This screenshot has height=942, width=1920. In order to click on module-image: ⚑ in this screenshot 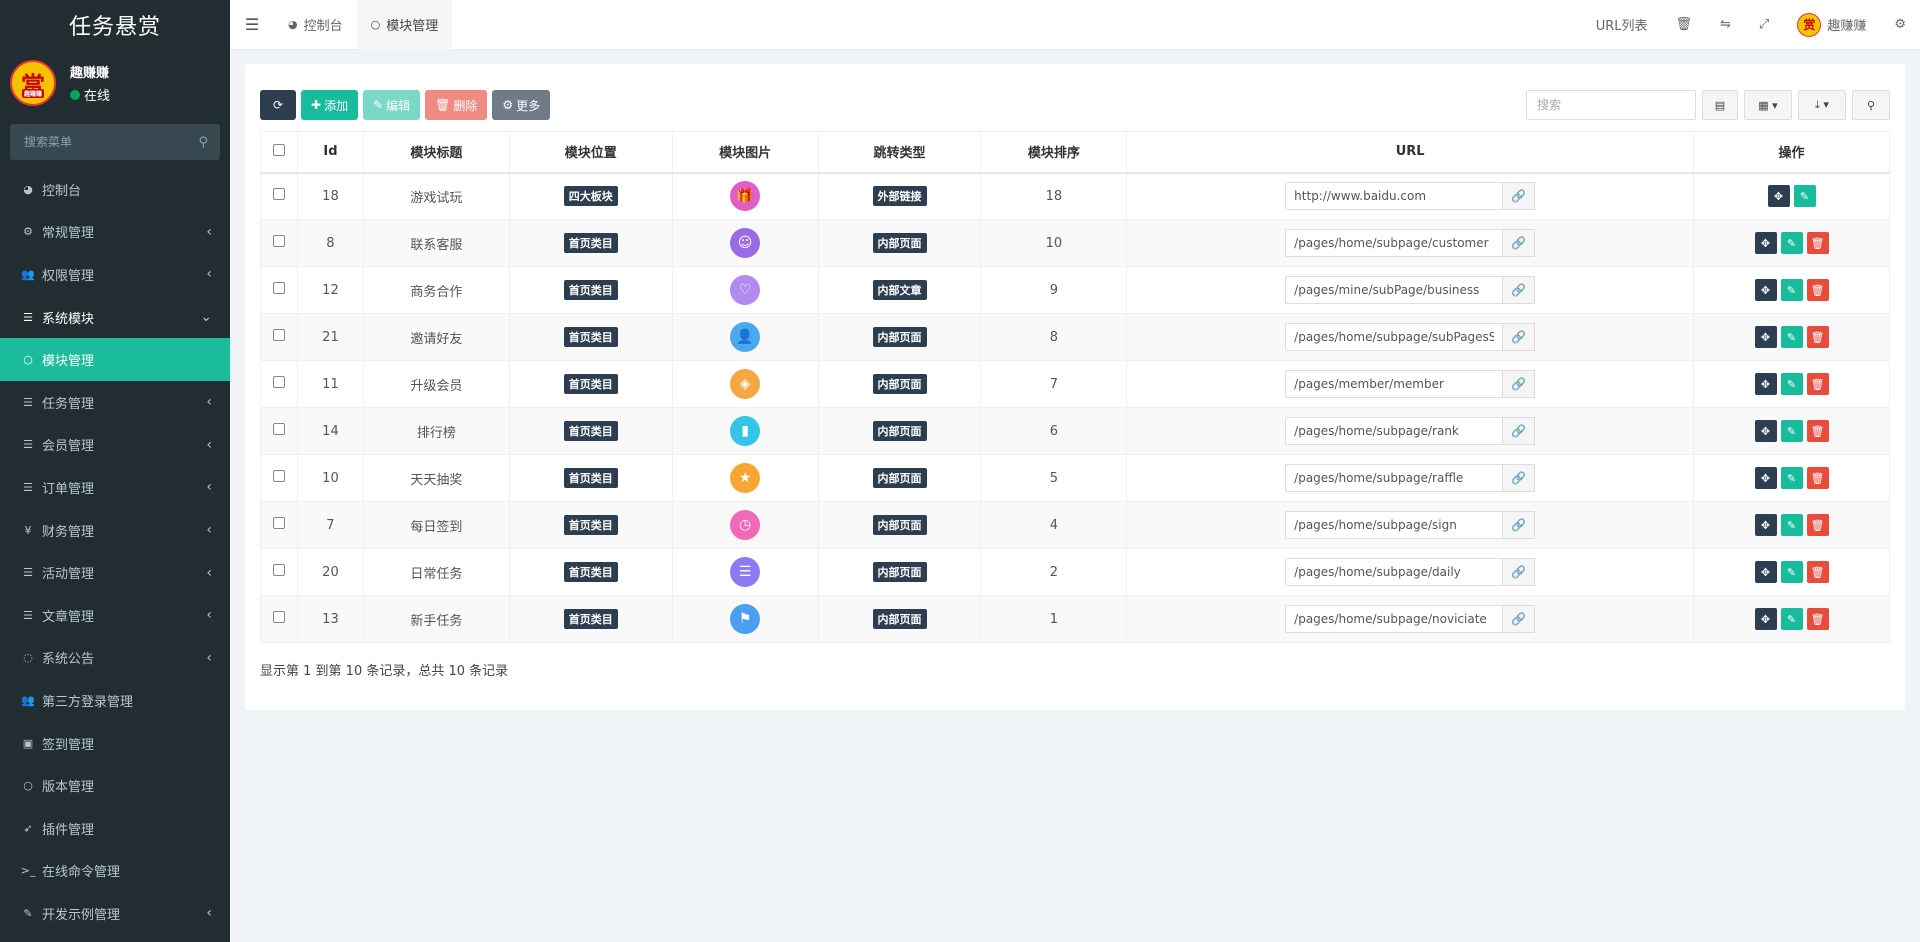, I will do `click(745, 619)`.